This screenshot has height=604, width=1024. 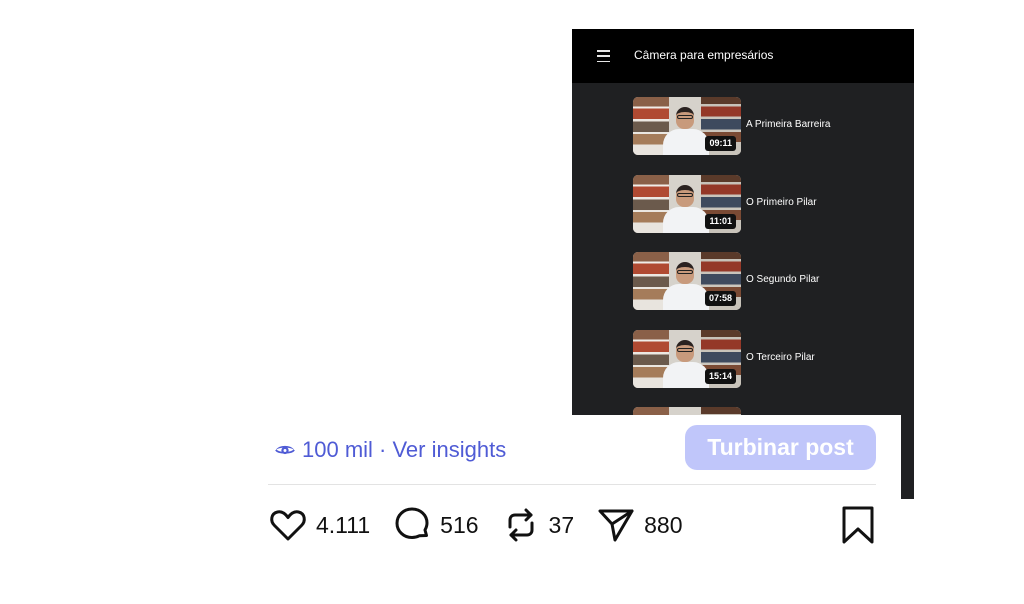 I want to click on lesson-thumbnail: 09:11, so click(x=687, y=126).